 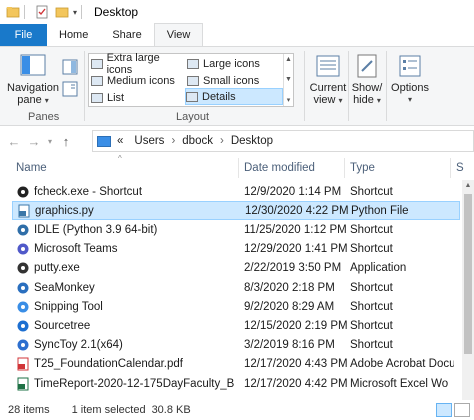 I want to click on idle-icon, so click(x=23, y=230).